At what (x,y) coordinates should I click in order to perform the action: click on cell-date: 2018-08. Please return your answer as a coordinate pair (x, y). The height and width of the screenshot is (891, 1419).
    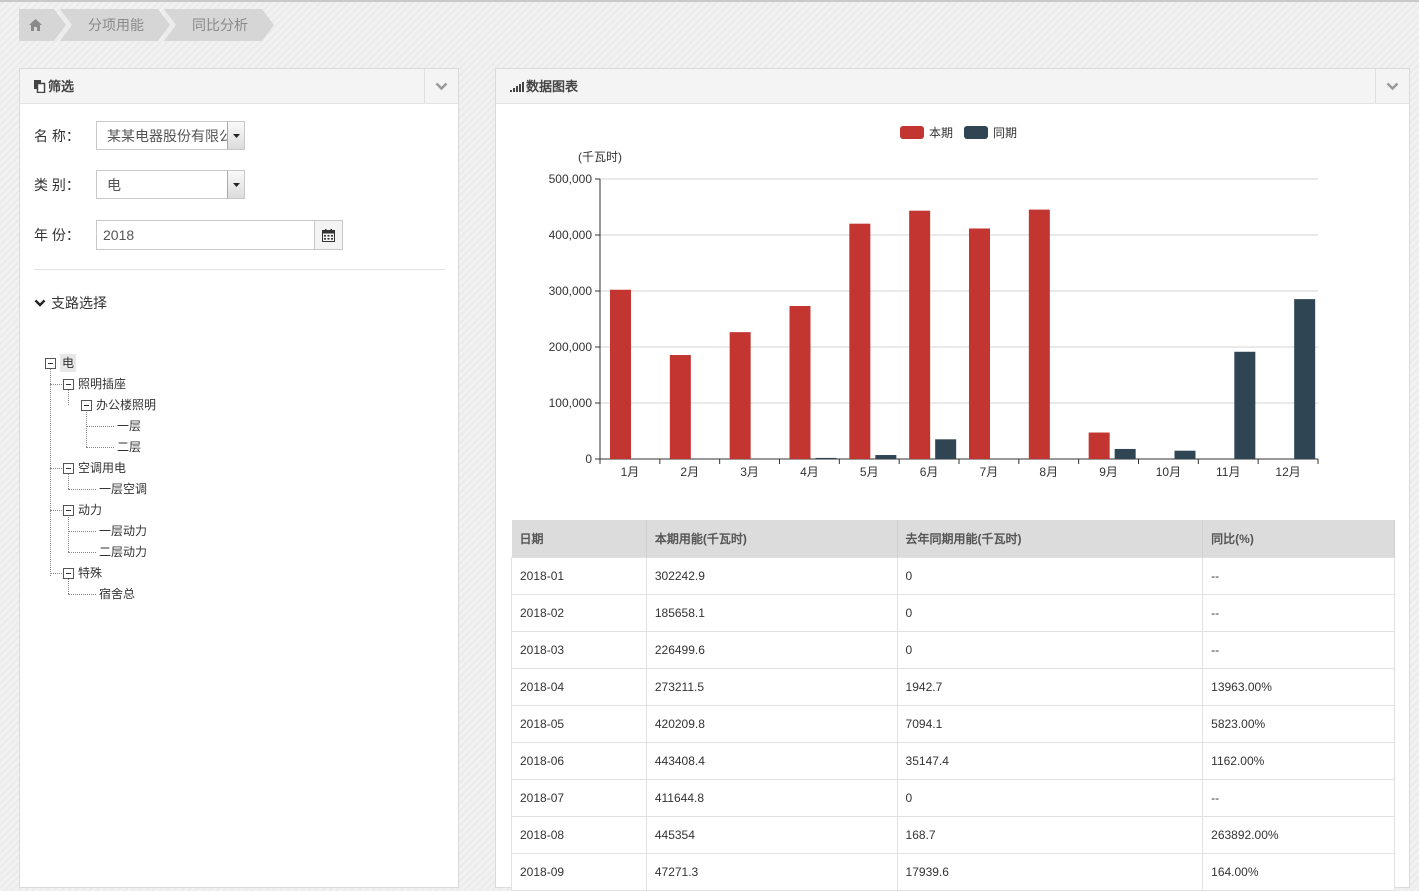
    Looking at the image, I should click on (579, 834).